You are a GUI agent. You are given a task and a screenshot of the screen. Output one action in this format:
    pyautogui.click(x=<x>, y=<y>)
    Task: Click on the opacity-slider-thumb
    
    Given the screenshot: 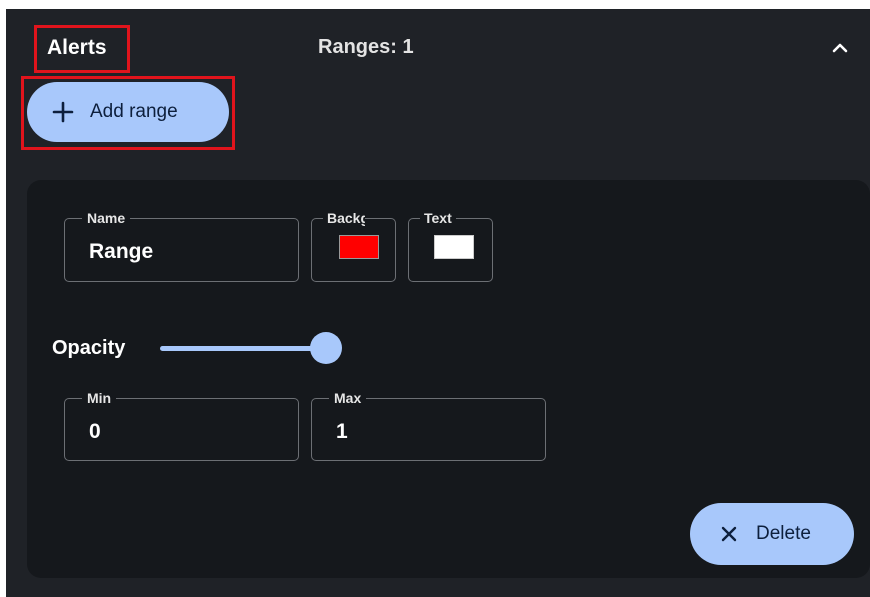 What is the action you would take?
    pyautogui.click(x=326, y=348)
    